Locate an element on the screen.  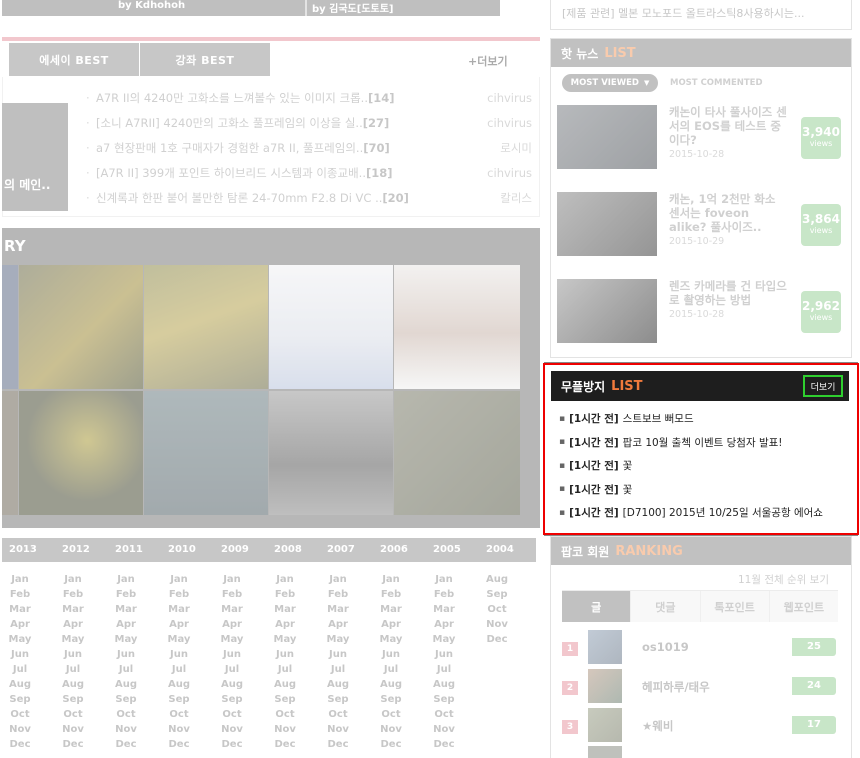
rank-user-name: ★웨비 is located at coordinates (657, 726).